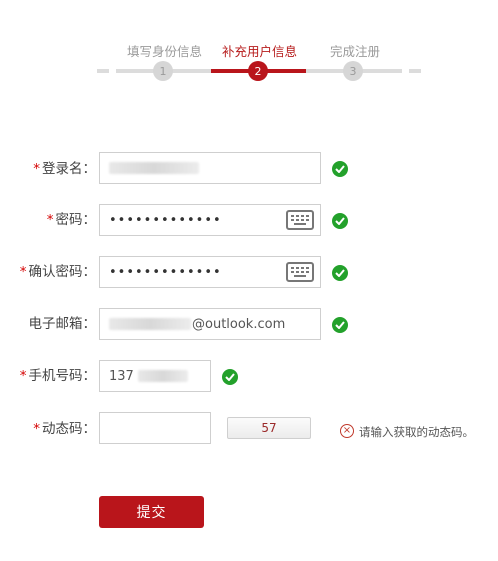  Describe the element at coordinates (230, 377) in the screenshot. I see `phone-valid-check-icon` at that location.